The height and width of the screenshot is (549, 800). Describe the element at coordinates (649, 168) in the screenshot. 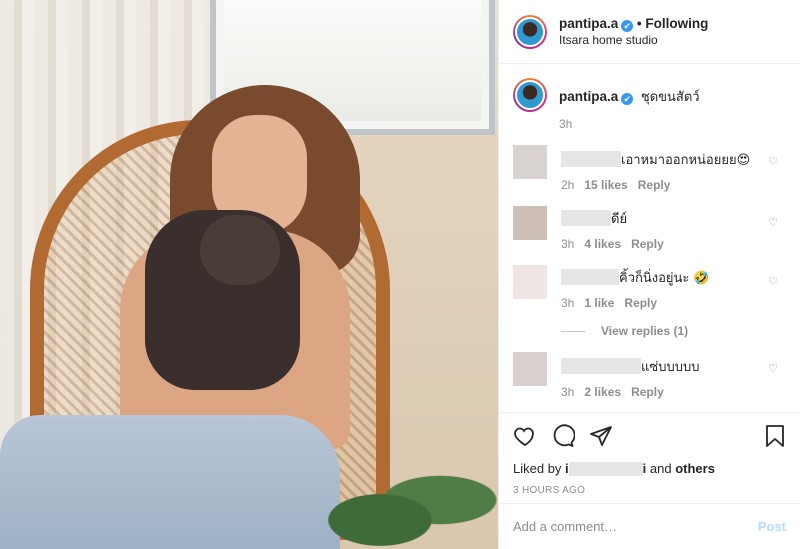

I see `list-item: เอาหมาออกหน่อยยย😍 2h 15 likes Reply ♡` at that location.